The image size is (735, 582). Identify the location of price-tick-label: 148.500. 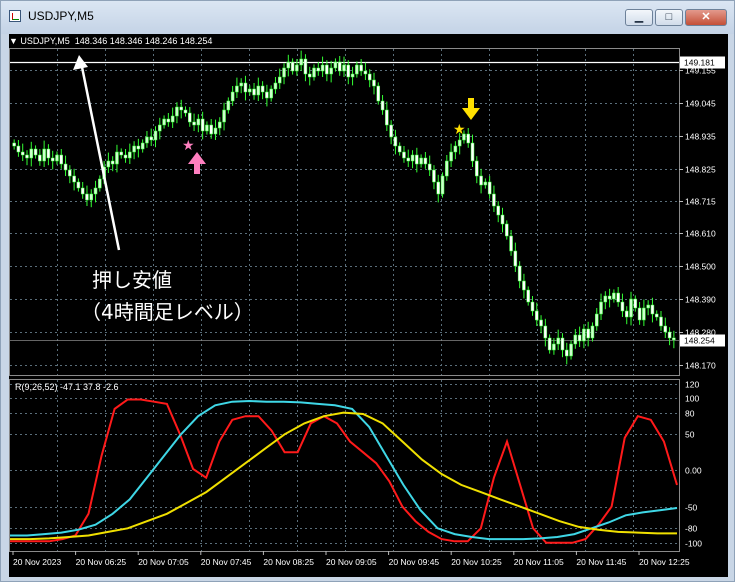
(700, 267).